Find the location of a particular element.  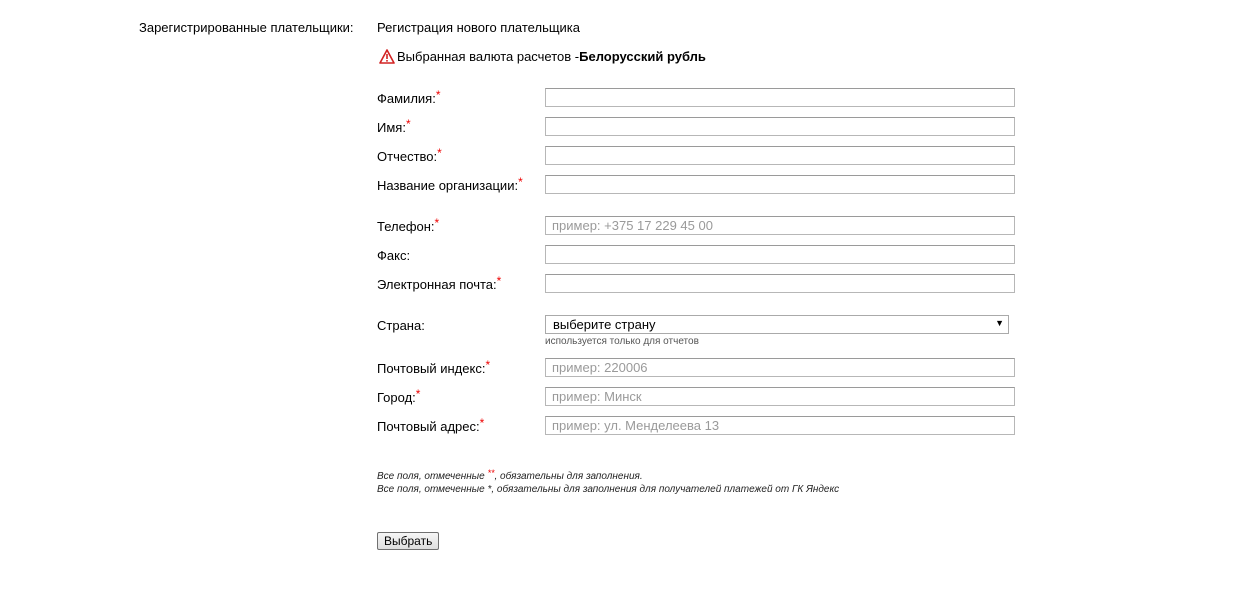

address-input is located at coordinates (780, 425).